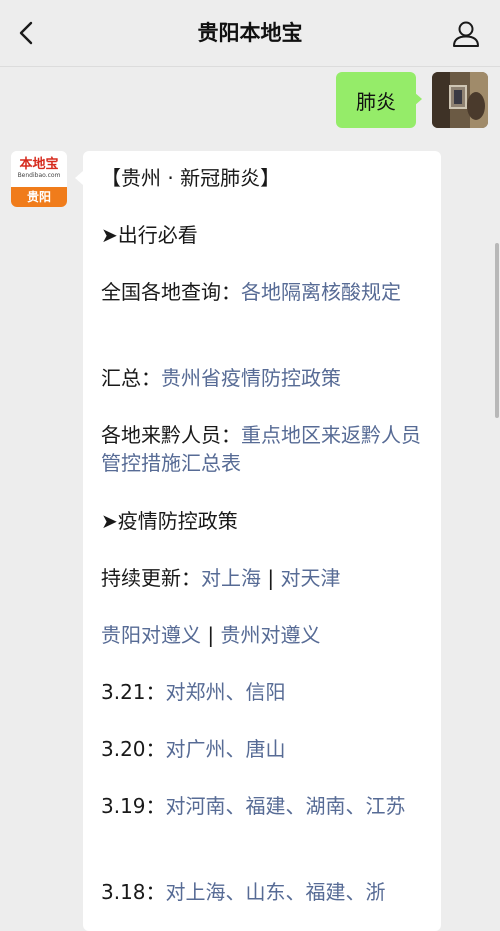 Image resolution: width=500 pixels, height=931 pixels. I want to click on scrollbar, so click(497, 330).